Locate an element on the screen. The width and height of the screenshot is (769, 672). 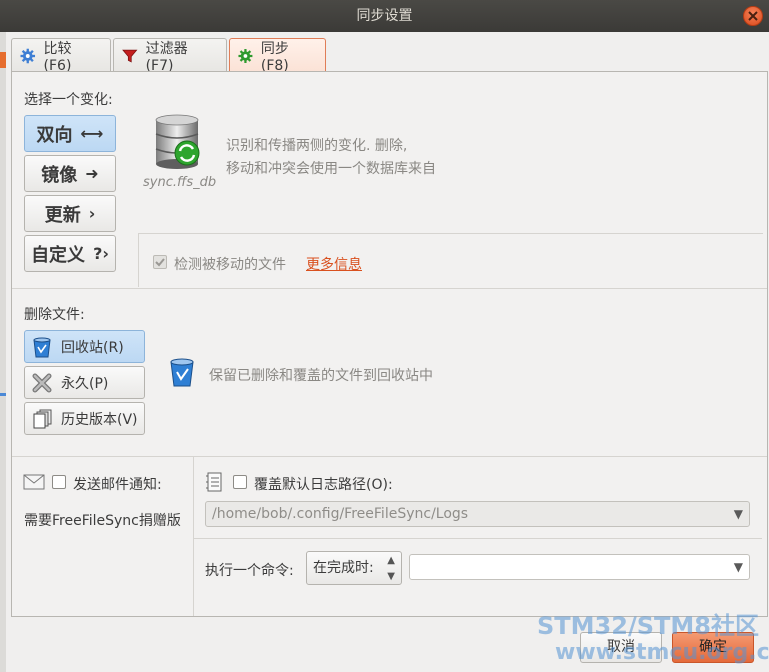
bottom-vertical-divider is located at coordinates (193, 536).